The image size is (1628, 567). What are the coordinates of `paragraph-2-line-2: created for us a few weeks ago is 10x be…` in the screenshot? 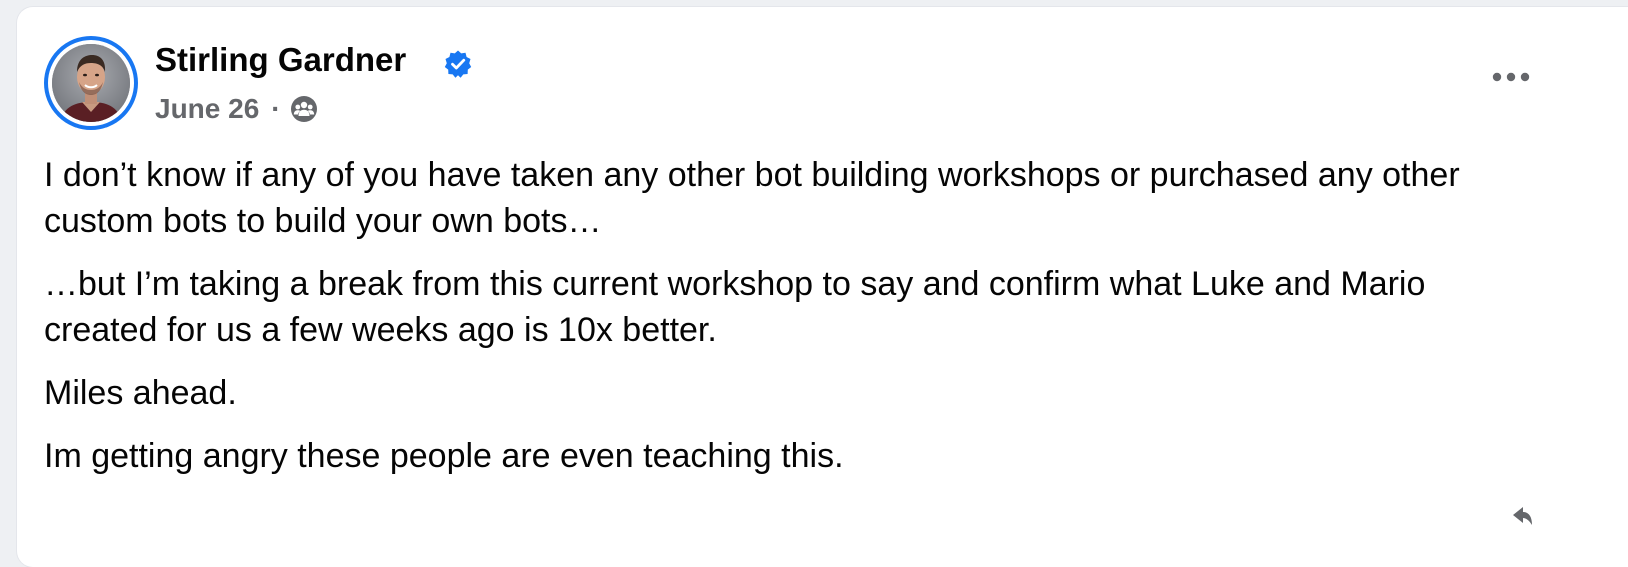 It's located at (380, 330).